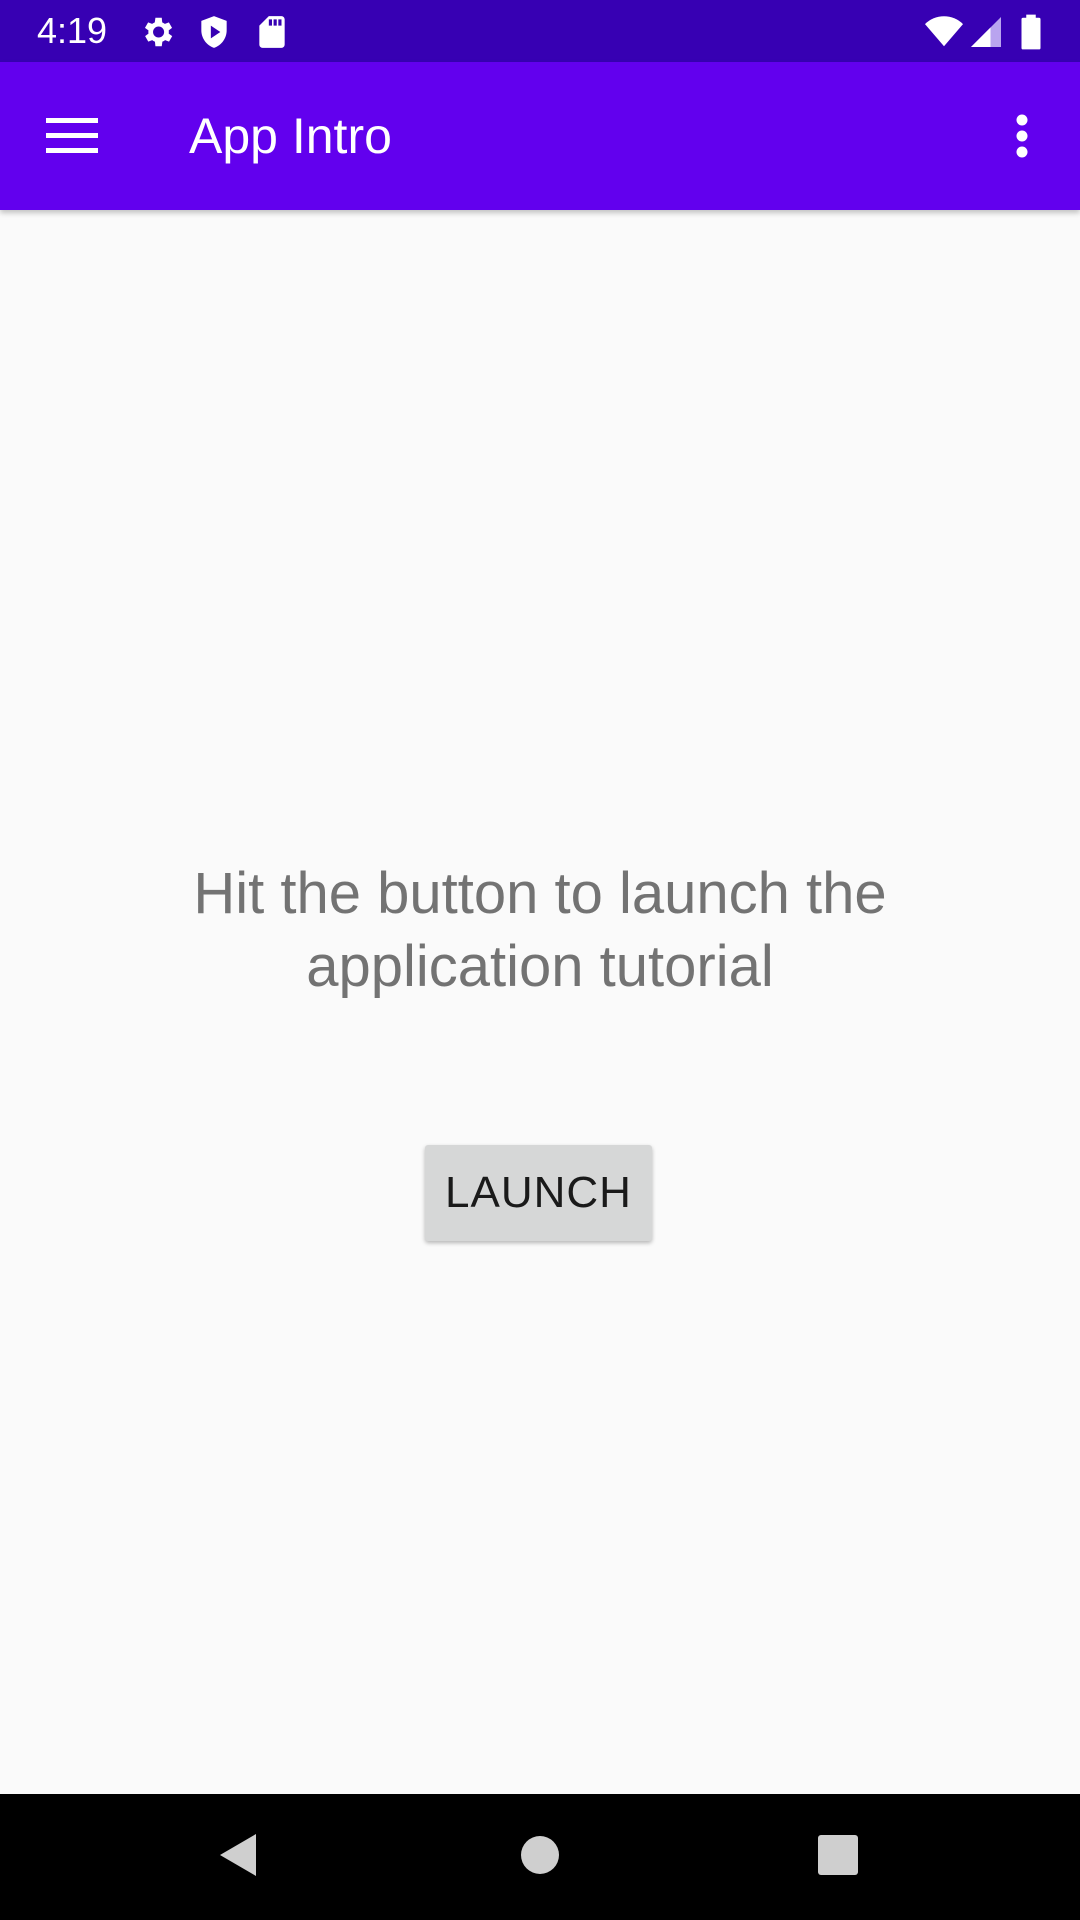 This screenshot has height=1920, width=1080. I want to click on navigation-bar, so click(540, 1857).